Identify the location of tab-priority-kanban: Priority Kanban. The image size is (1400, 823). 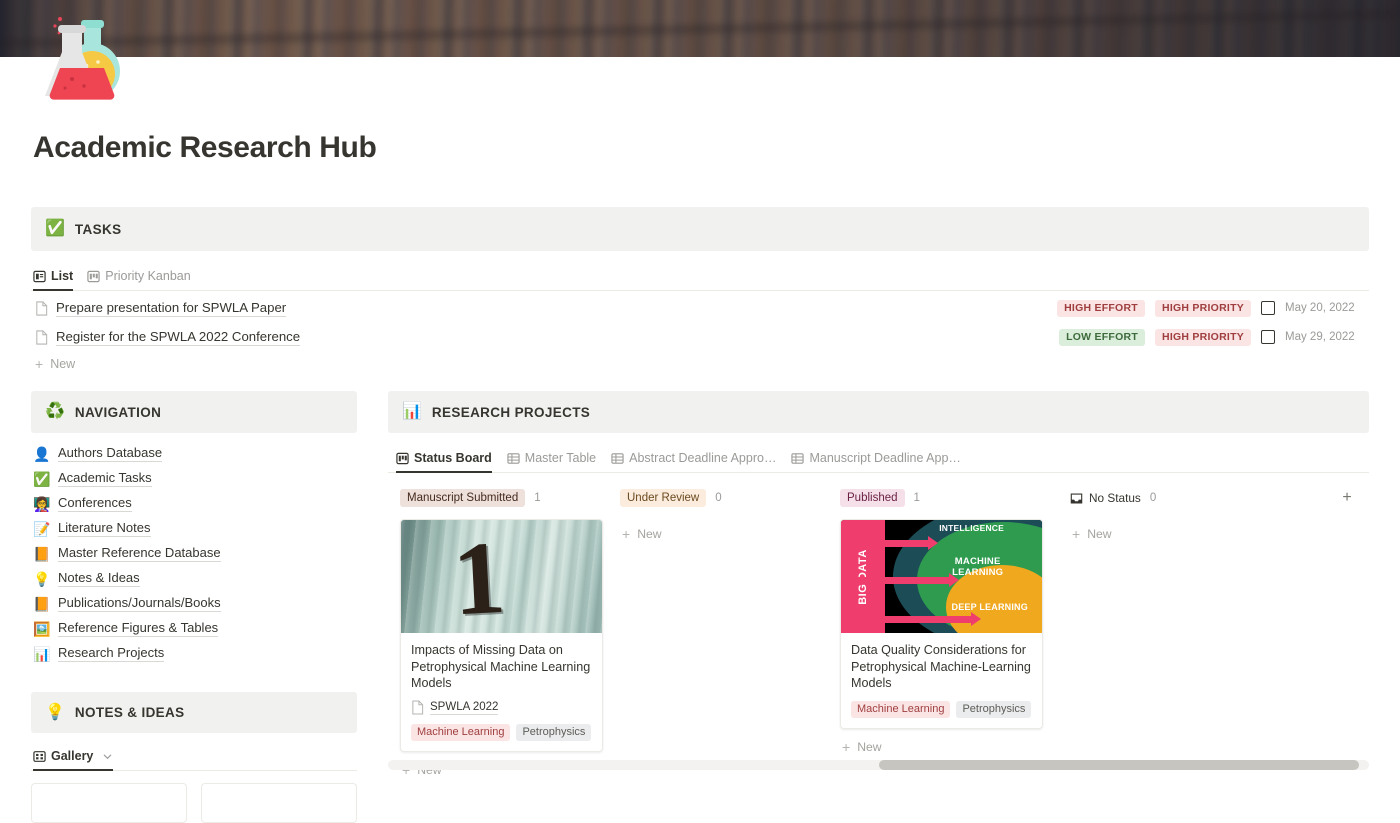
(139, 279).